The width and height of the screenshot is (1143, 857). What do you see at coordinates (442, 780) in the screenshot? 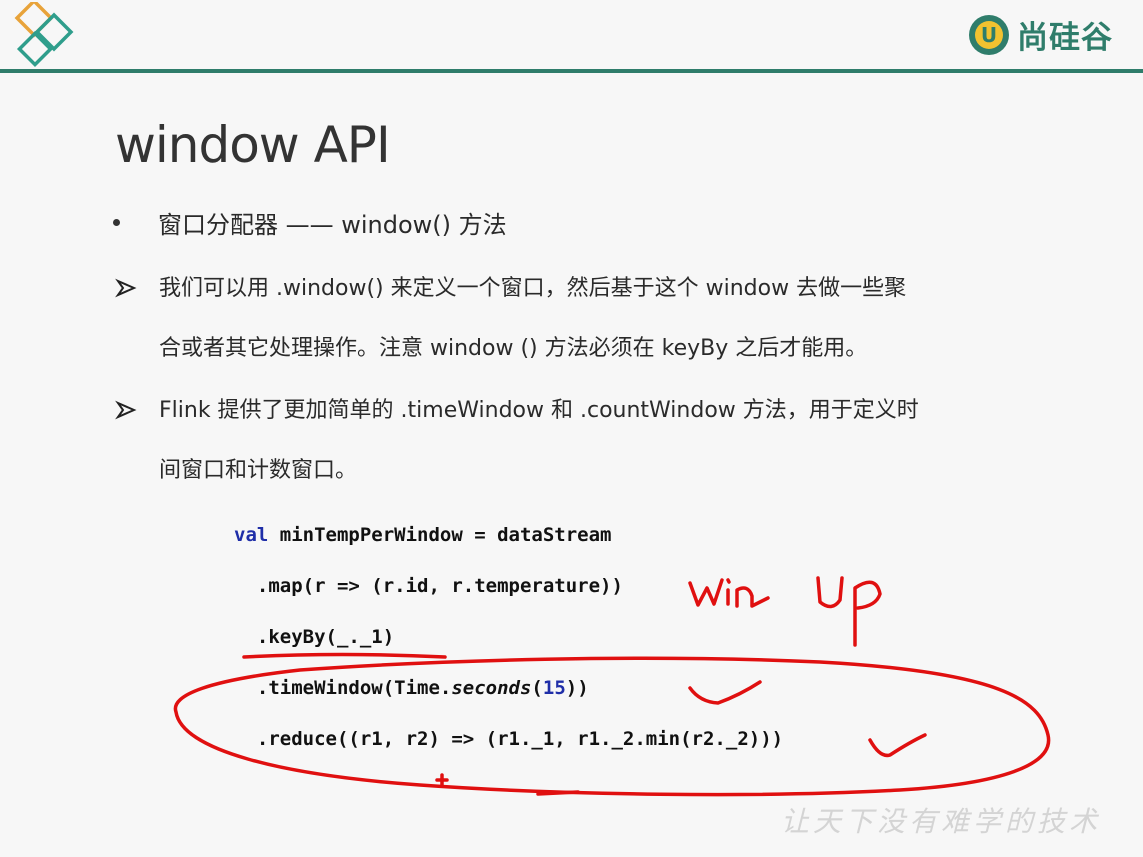
I see `plus-mark-icon` at bounding box center [442, 780].